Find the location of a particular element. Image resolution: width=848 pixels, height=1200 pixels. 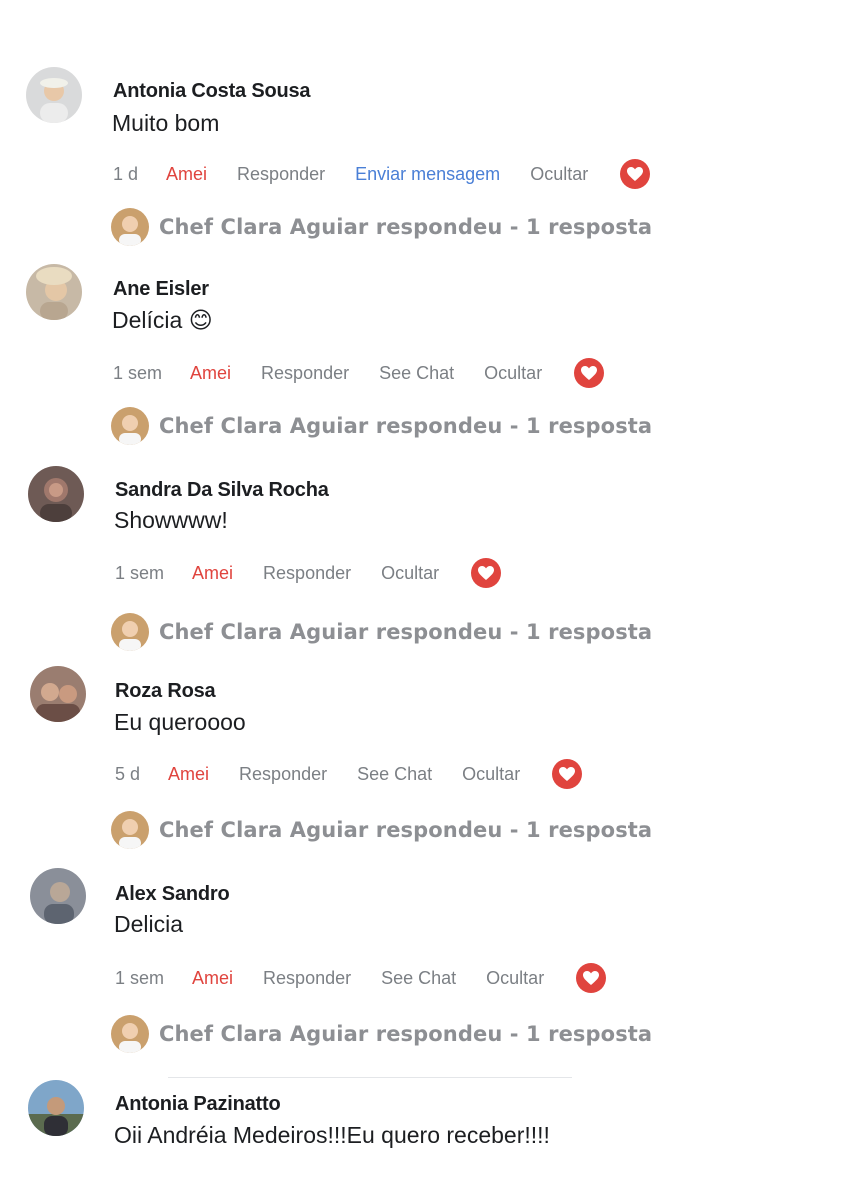

divider is located at coordinates (370, 1077).